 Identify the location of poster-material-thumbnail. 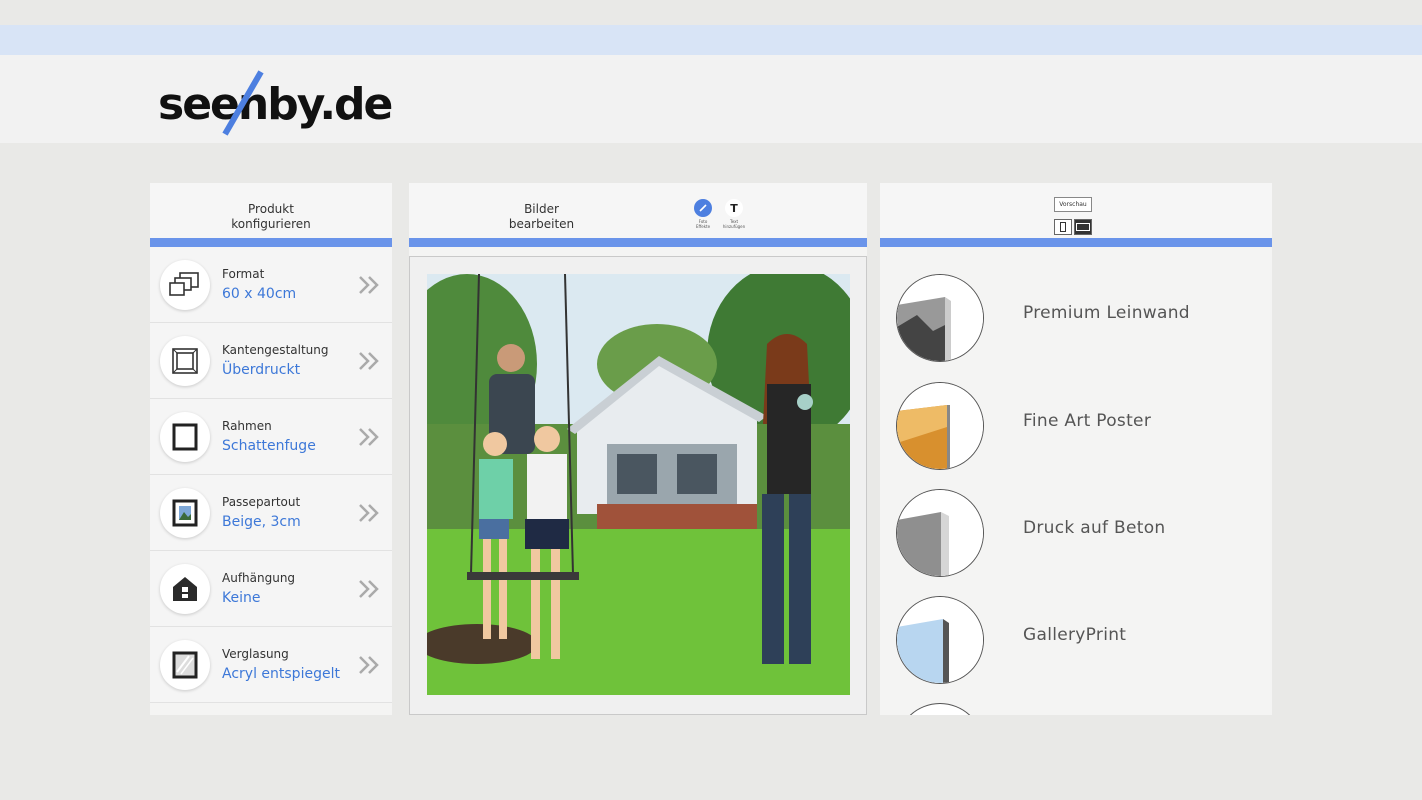
(940, 426).